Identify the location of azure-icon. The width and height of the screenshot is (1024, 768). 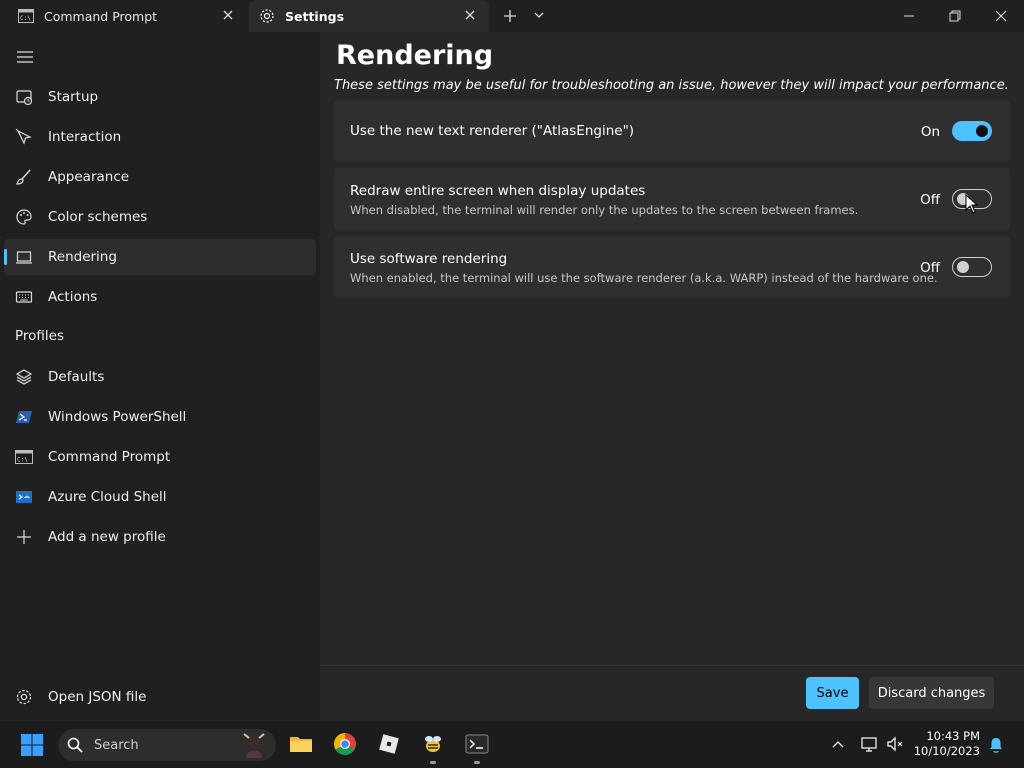
(24, 497).